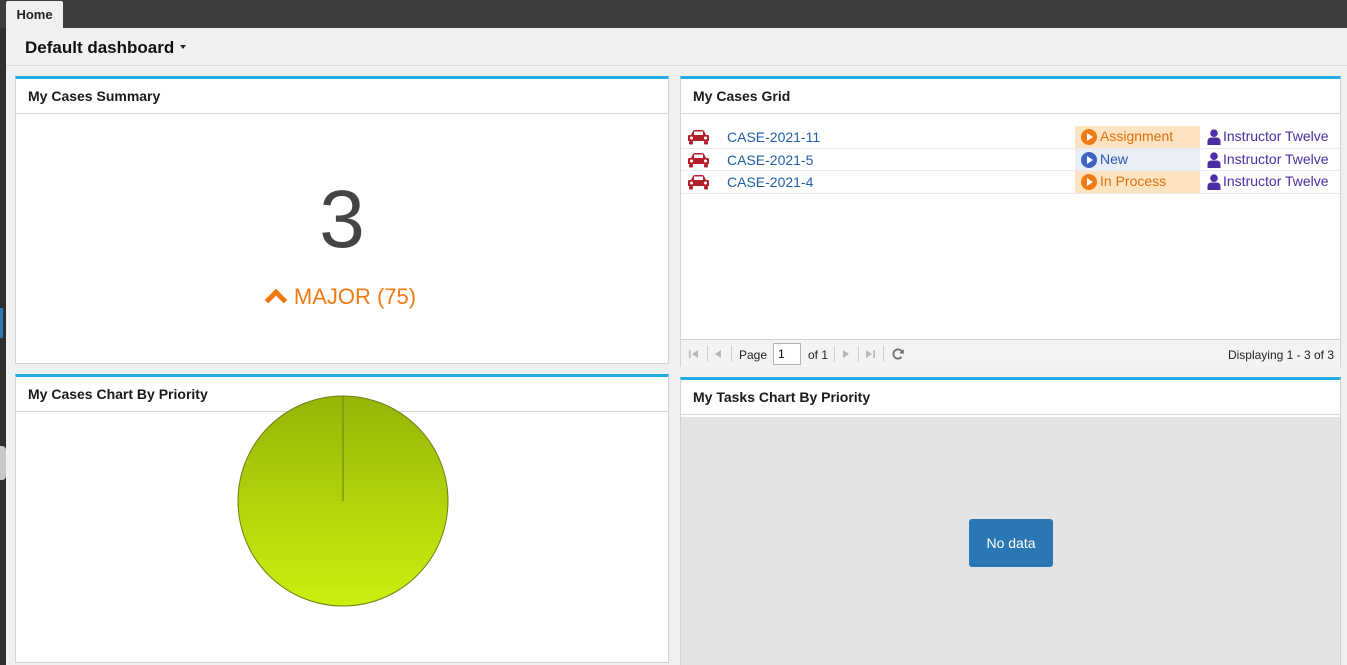 Image resolution: width=1347 pixels, height=665 pixels. I want to click on priority-pie-chart, so click(343, 501).